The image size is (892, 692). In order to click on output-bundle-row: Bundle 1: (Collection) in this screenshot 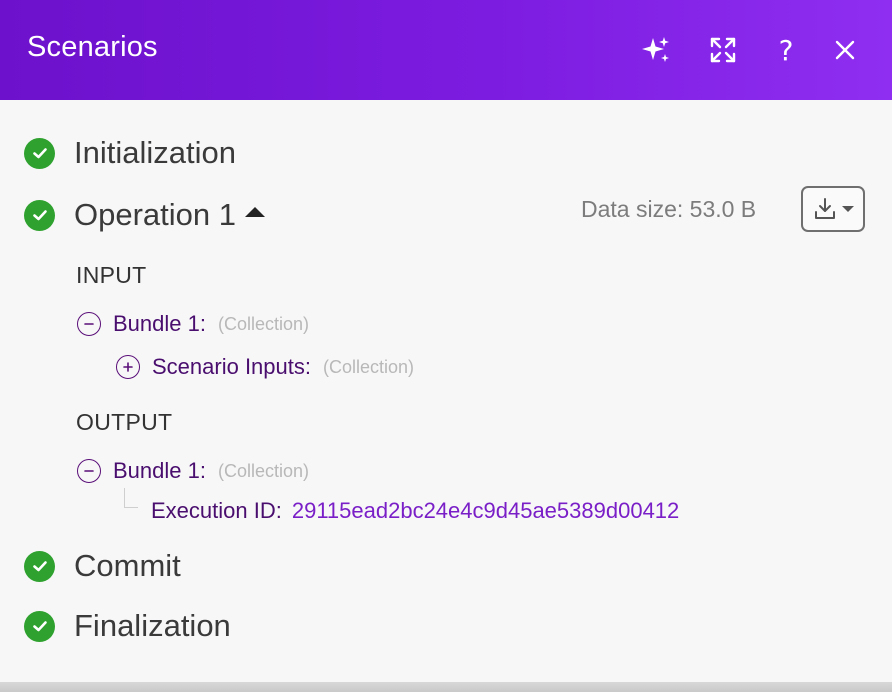, I will do `click(193, 471)`.